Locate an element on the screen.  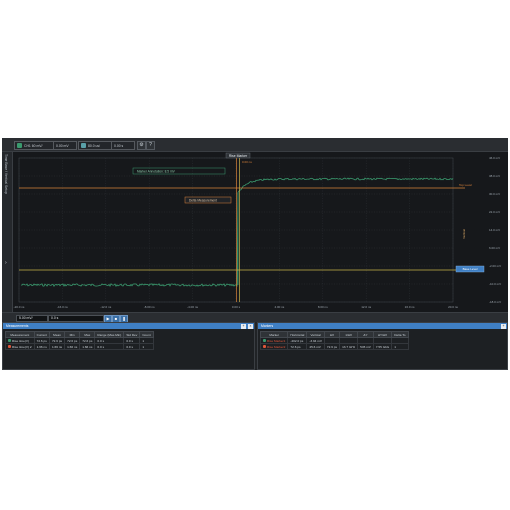
offset-input: 0.0 s is located at coordinates (76, 318).